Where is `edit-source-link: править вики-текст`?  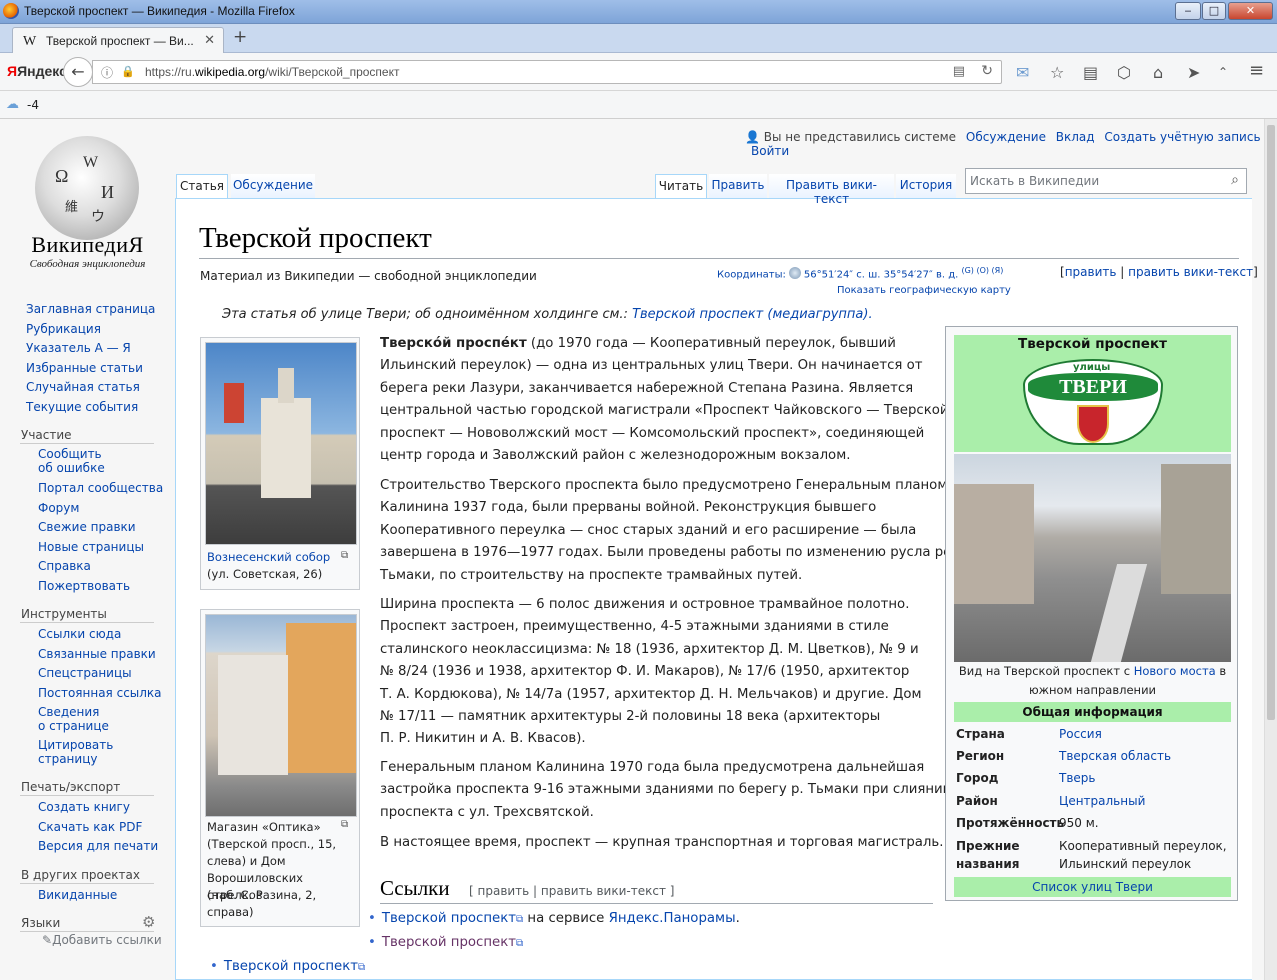 edit-source-link: править вики-текст is located at coordinates (1190, 272).